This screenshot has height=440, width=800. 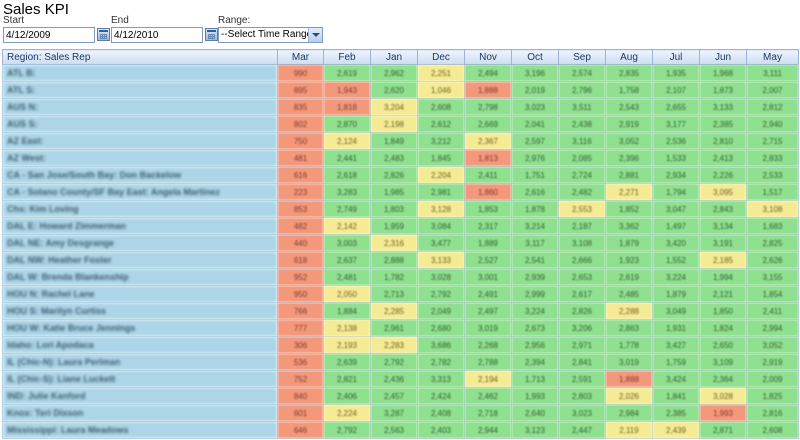 I want to click on kpi-value-cell: 2,944, so click(x=488, y=430).